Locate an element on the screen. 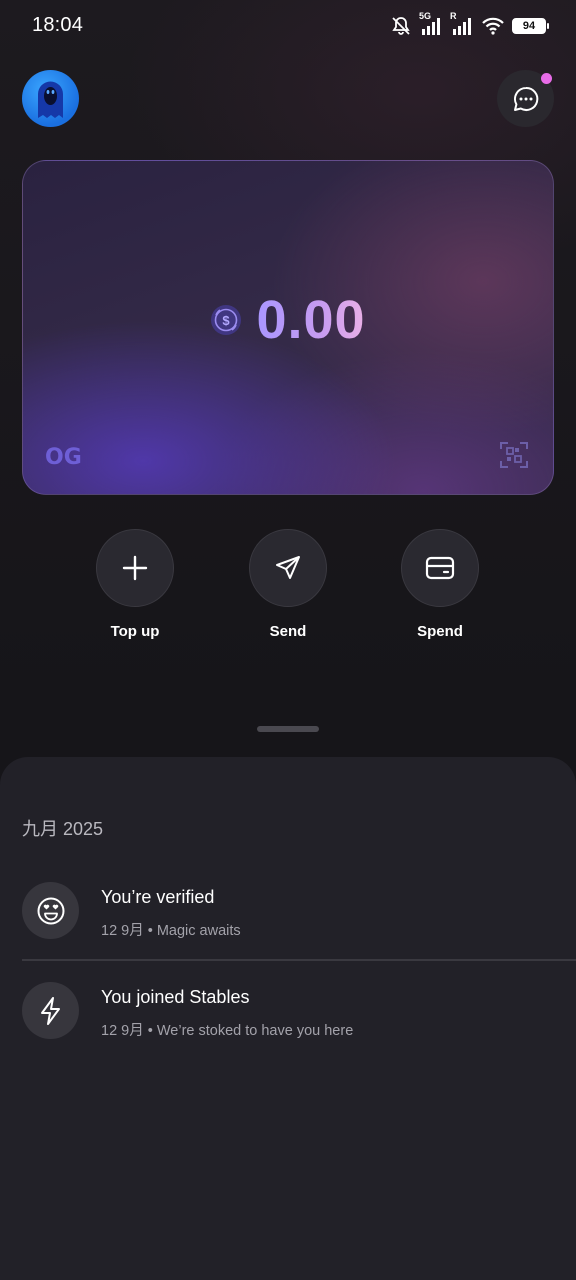 The image size is (576, 1280). send-action: Send is located at coordinates (288, 584).